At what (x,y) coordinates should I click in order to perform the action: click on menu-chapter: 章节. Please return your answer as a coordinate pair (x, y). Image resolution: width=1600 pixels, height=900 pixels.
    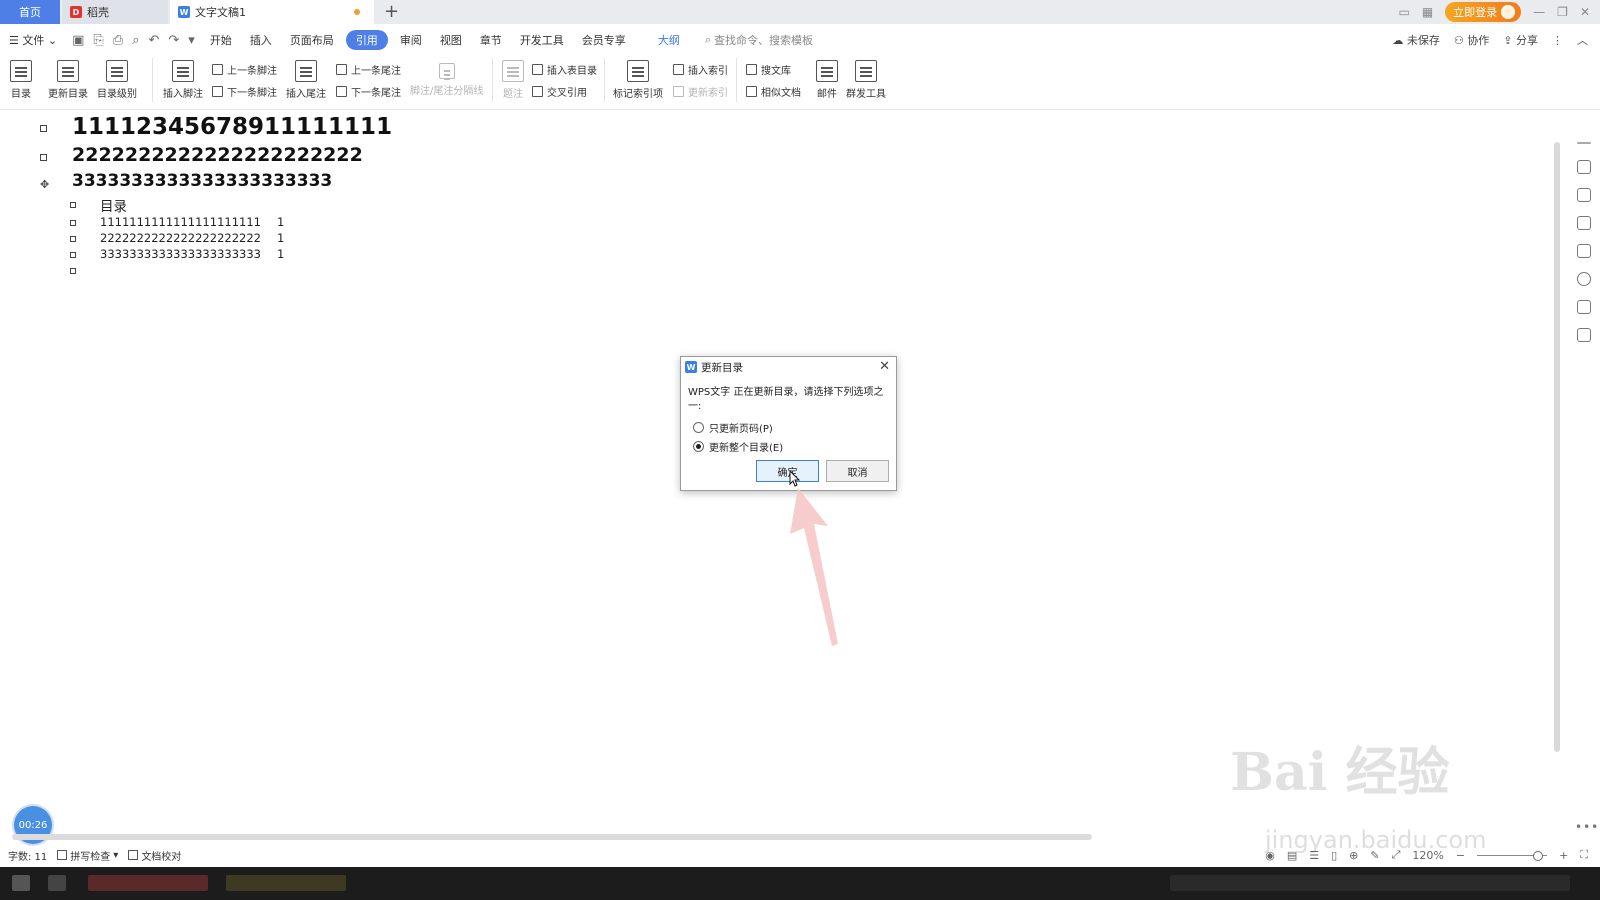
    Looking at the image, I should click on (491, 40).